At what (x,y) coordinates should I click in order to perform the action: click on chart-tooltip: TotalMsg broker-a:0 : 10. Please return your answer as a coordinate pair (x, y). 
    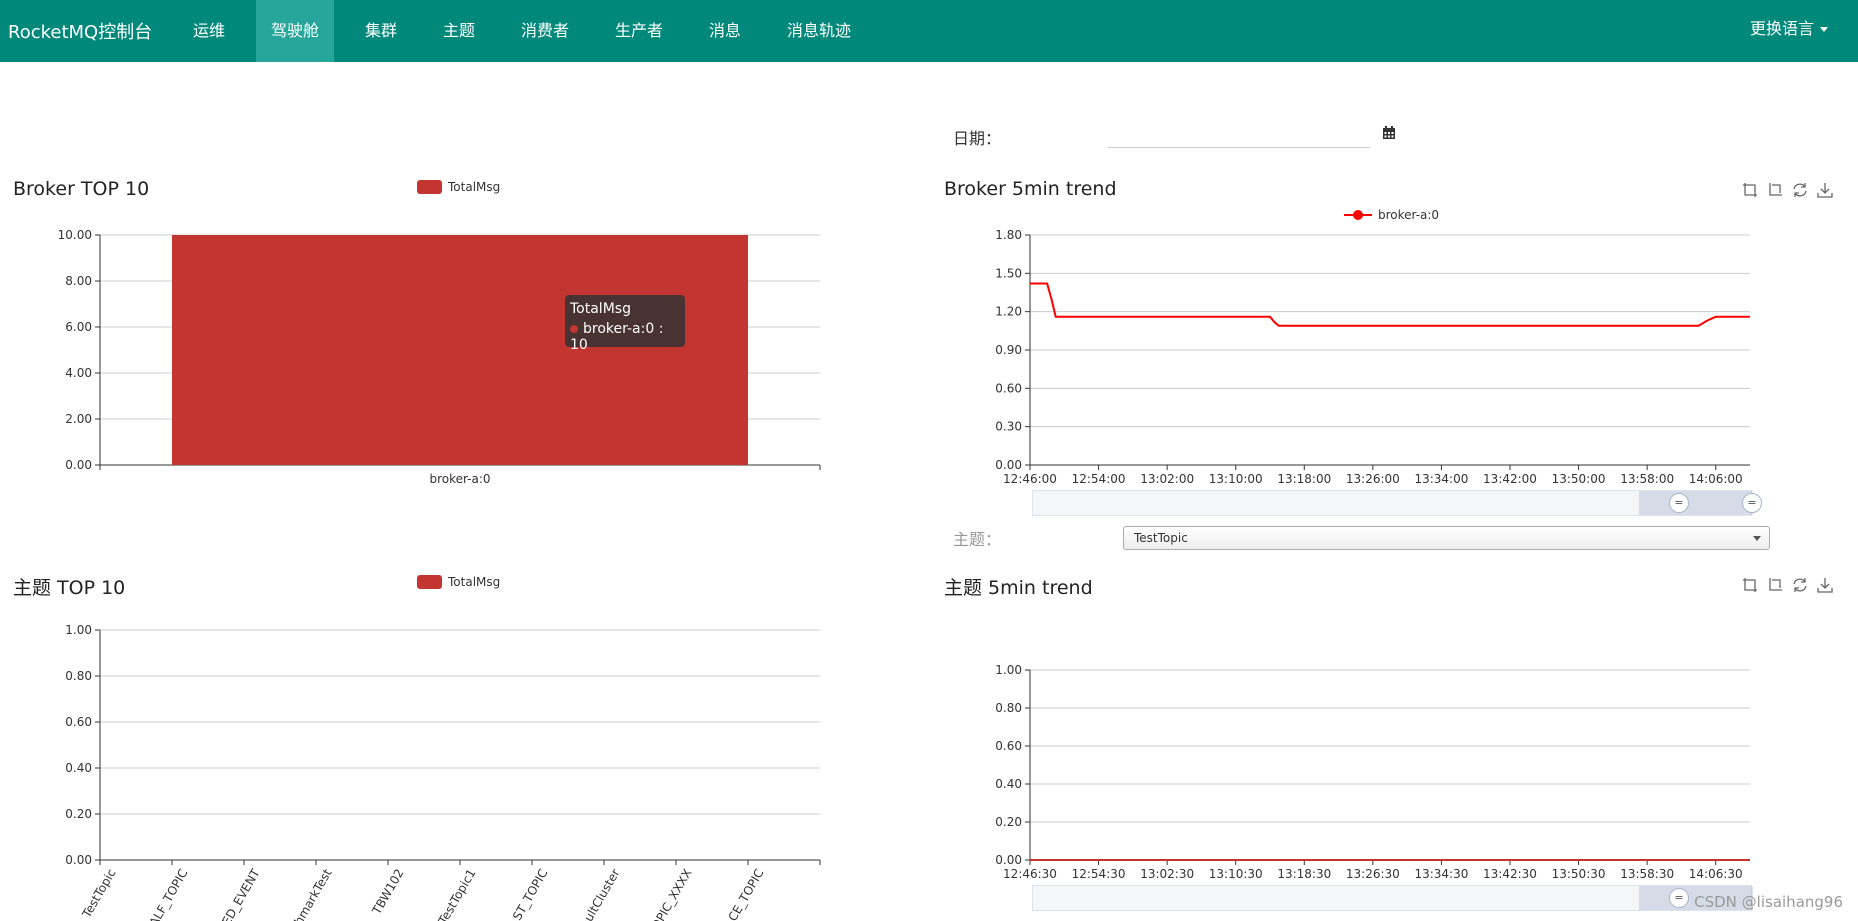
    Looking at the image, I should click on (625, 324).